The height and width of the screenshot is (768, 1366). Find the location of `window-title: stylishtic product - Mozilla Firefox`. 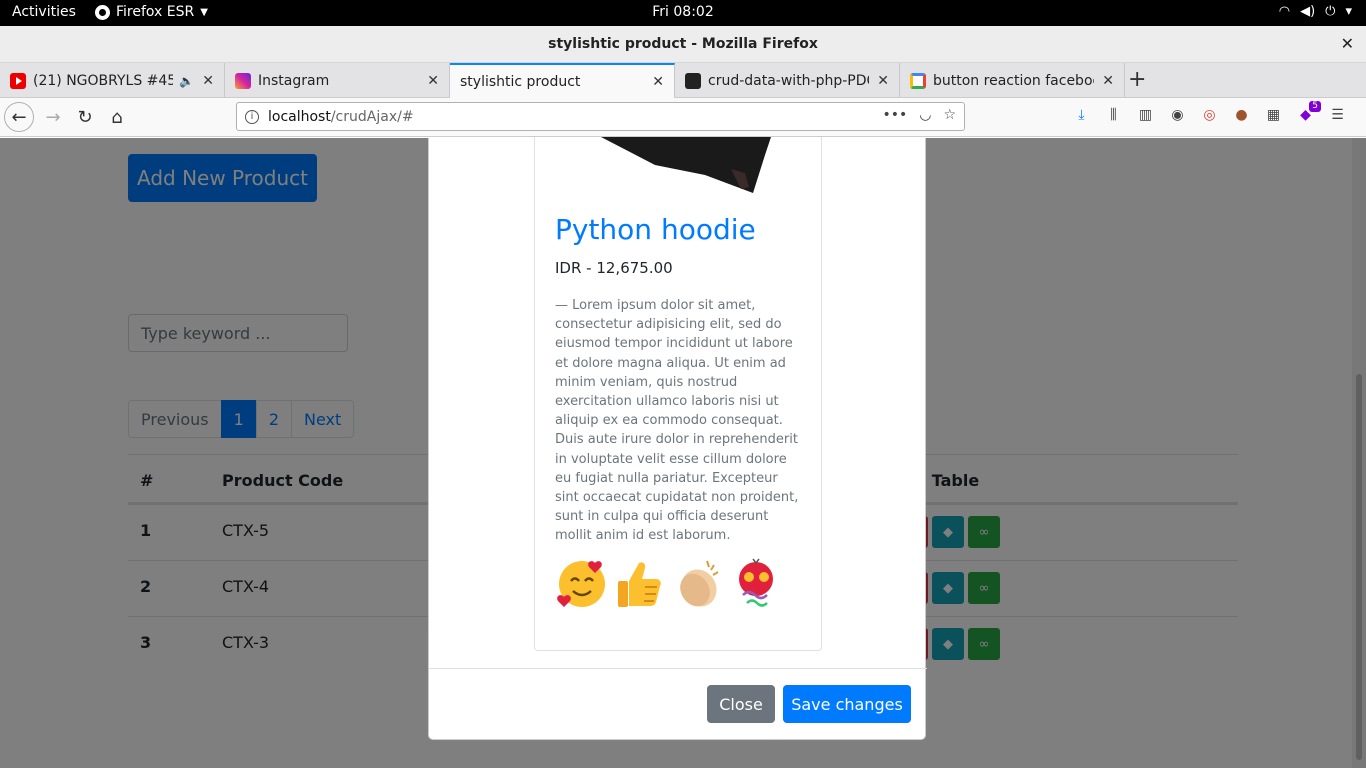

window-title: stylishtic product - Mozilla Firefox is located at coordinates (683, 44).